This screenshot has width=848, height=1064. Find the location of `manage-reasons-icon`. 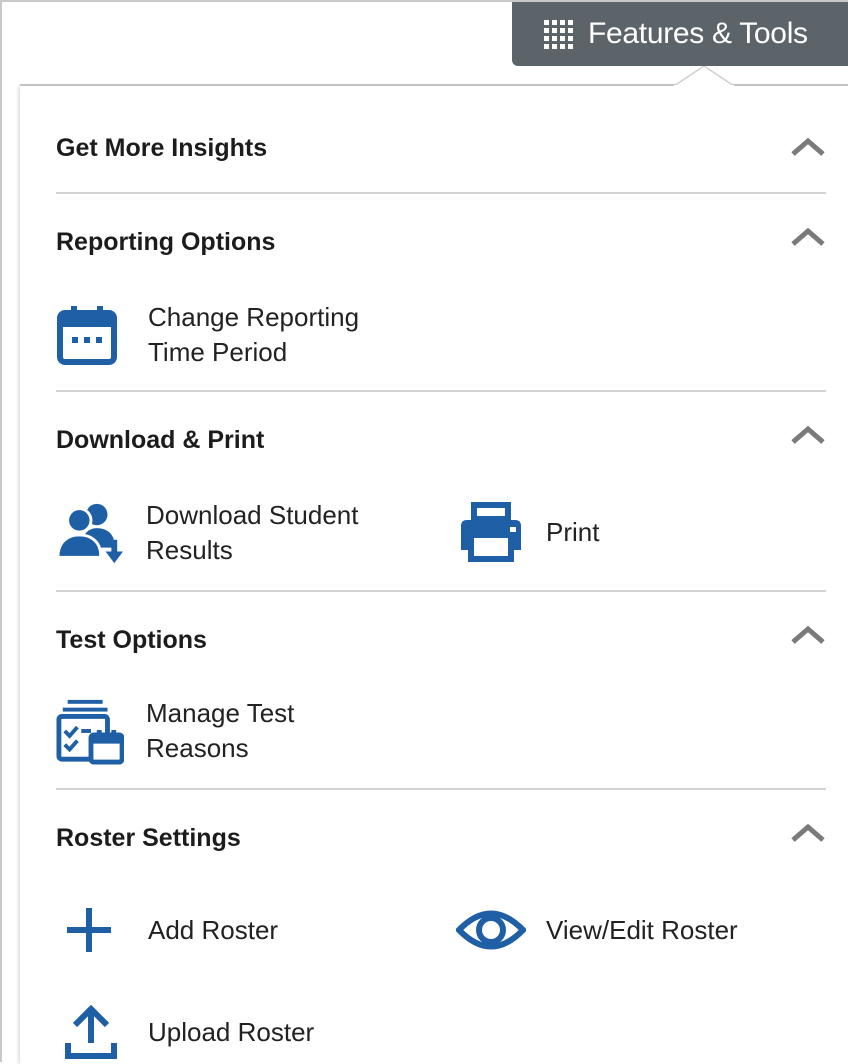

manage-reasons-icon is located at coordinates (90, 732).